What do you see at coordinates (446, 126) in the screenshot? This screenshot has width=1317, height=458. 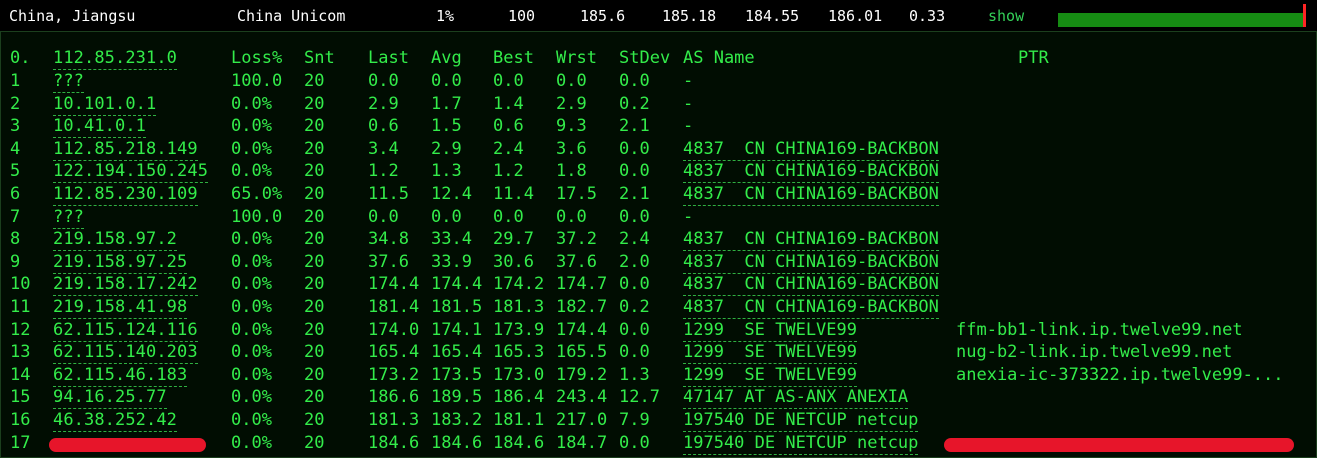 I see `avg-value: 1.5` at bounding box center [446, 126].